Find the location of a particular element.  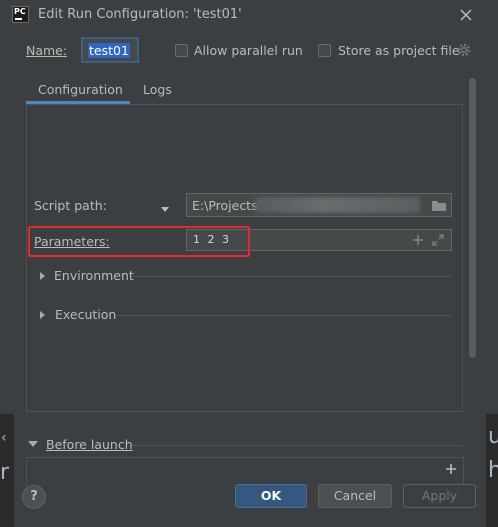

pycharm-app-icon: PC is located at coordinates (20, 14).